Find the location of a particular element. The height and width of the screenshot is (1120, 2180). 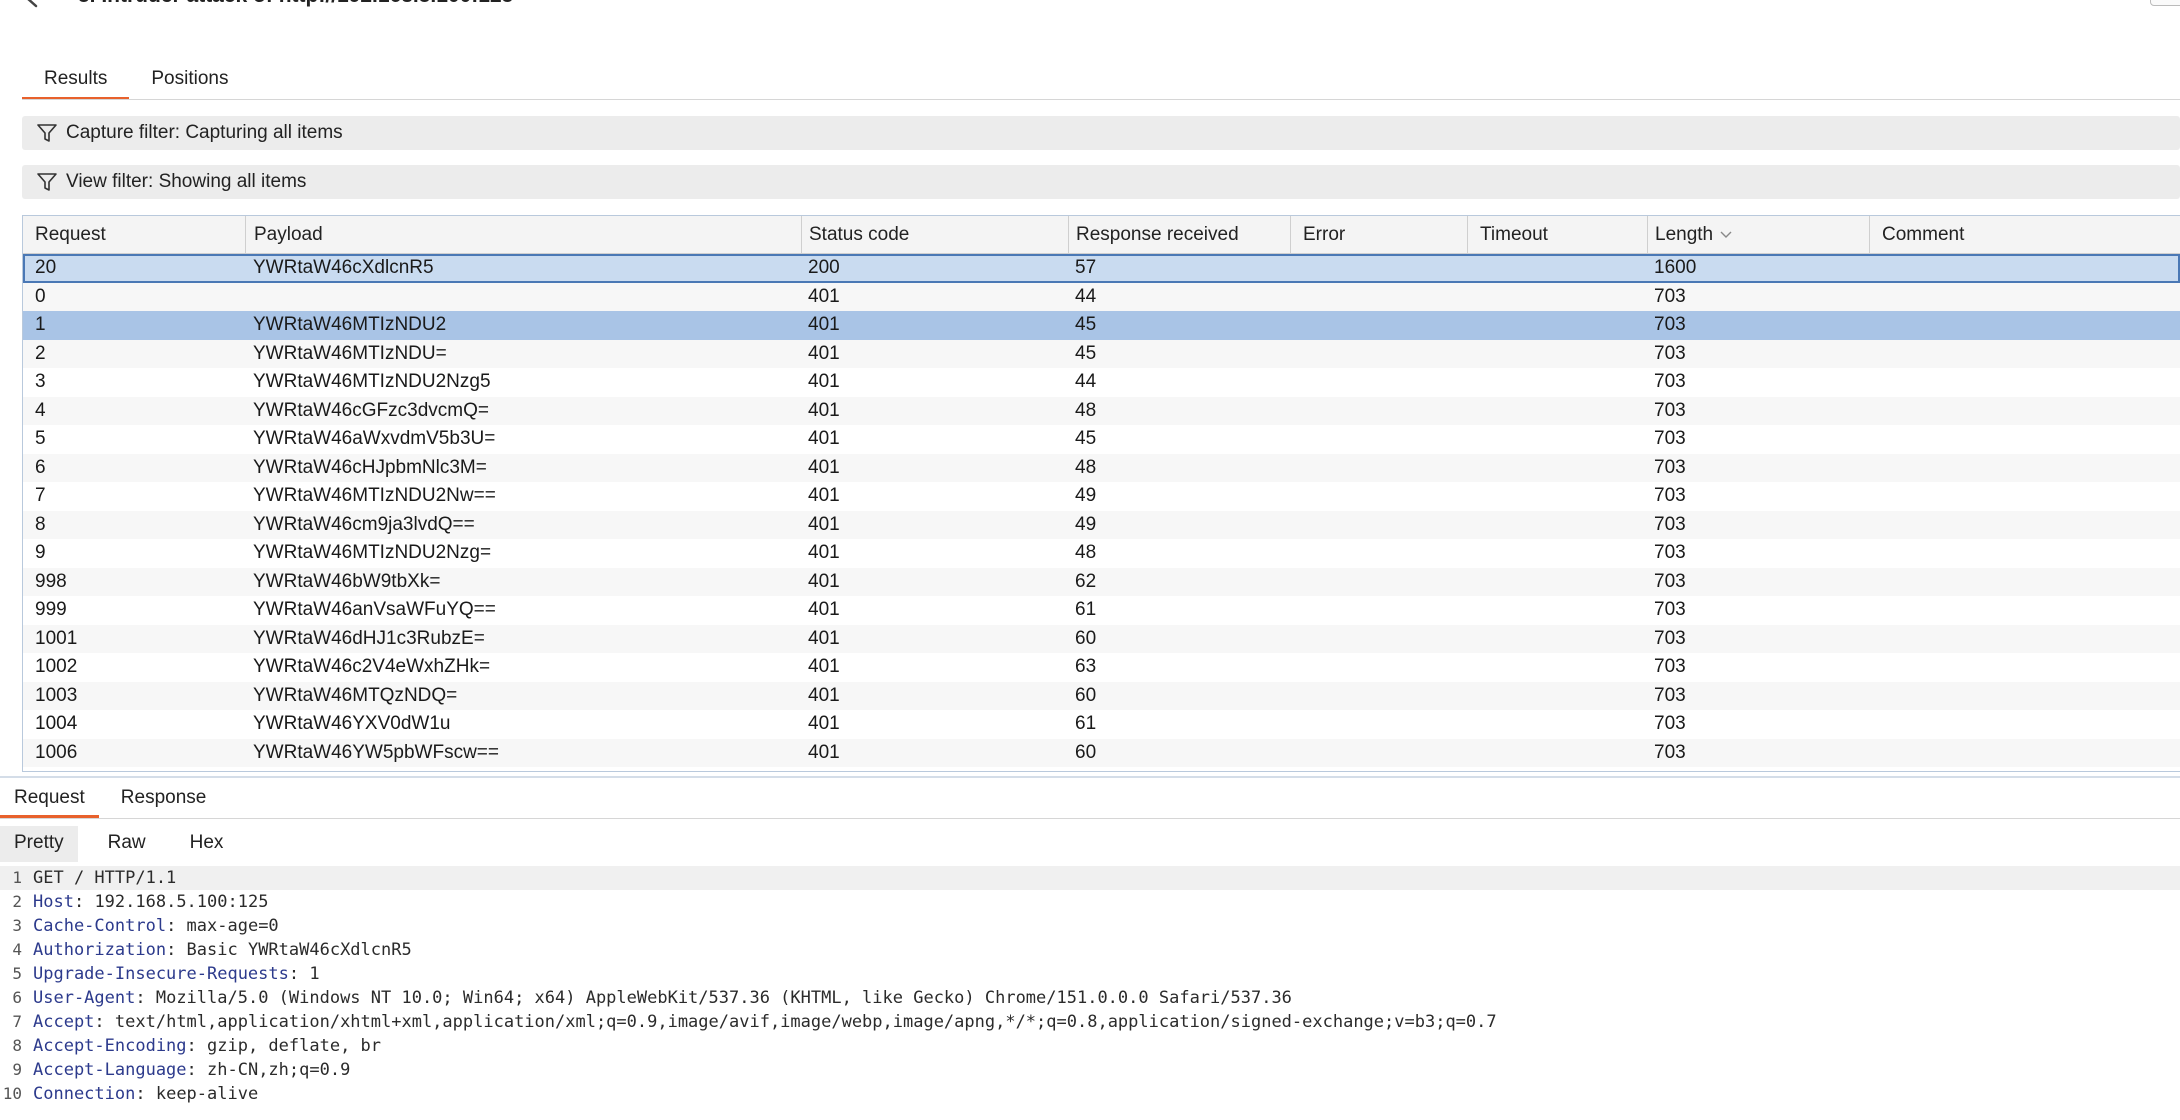

table-row: 20 YWRtaW46cXdlcnR5 200 57 1600 is located at coordinates (1101, 268).